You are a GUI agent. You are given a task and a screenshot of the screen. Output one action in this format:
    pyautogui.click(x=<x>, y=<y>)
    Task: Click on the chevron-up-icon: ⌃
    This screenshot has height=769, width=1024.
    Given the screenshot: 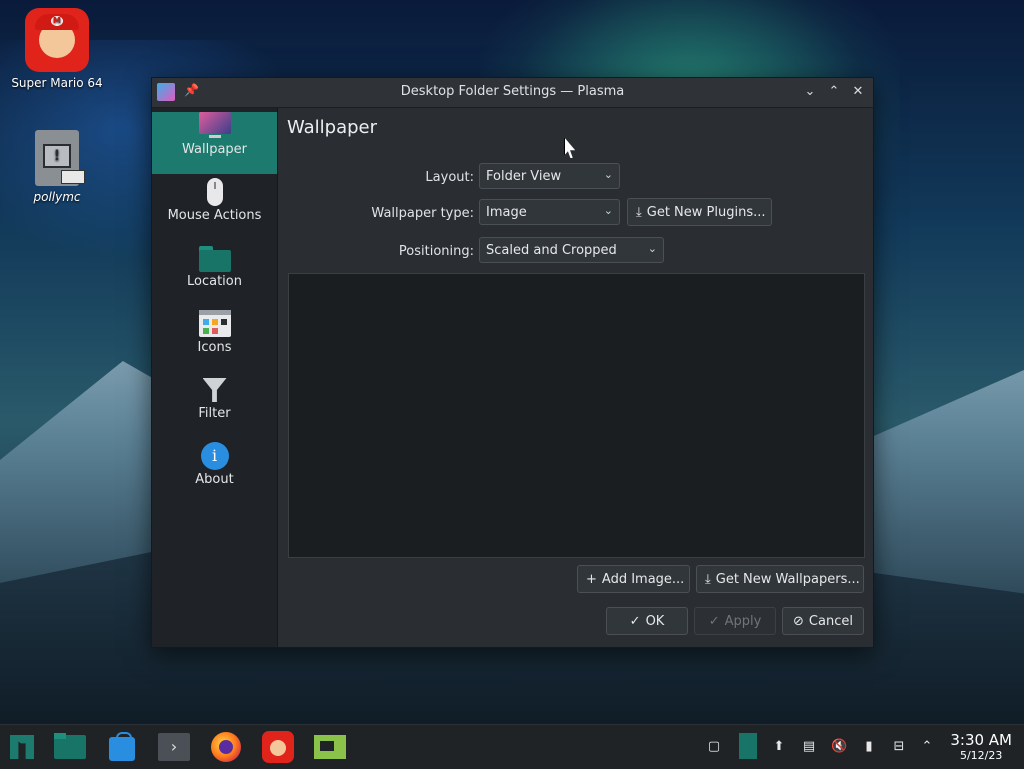 What is the action you would take?
    pyautogui.click(x=927, y=747)
    